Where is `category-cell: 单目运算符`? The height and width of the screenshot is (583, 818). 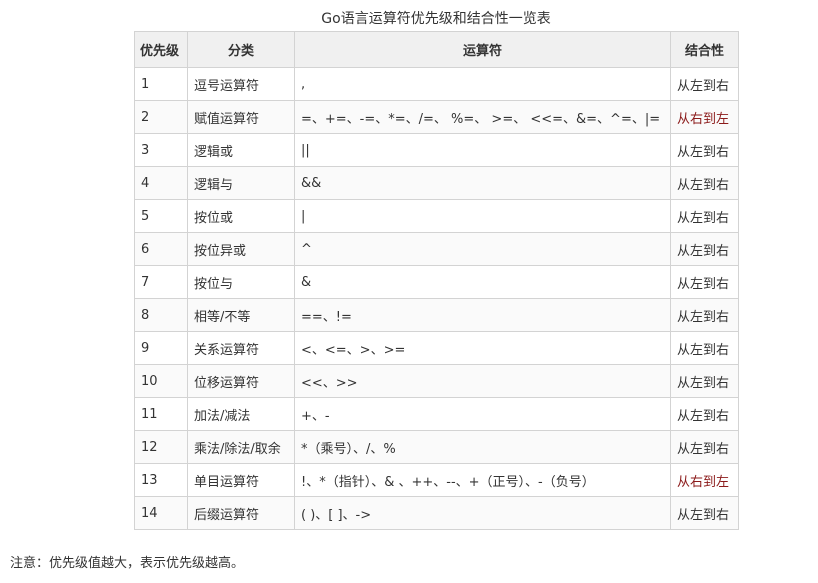
category-cell: 单目运算符 is located at coordinates (241, 480).